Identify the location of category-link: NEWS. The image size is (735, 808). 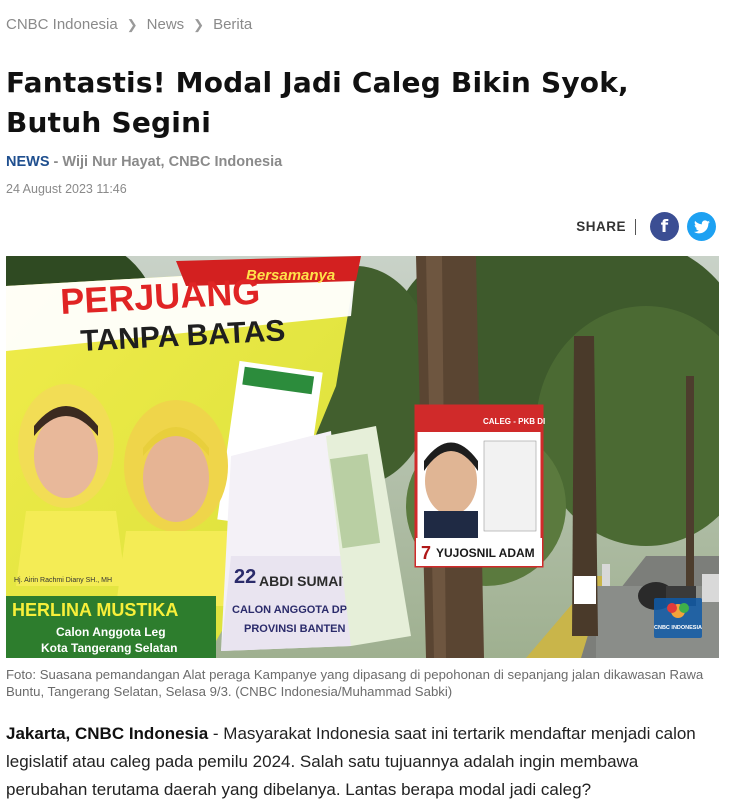
(28, 162).